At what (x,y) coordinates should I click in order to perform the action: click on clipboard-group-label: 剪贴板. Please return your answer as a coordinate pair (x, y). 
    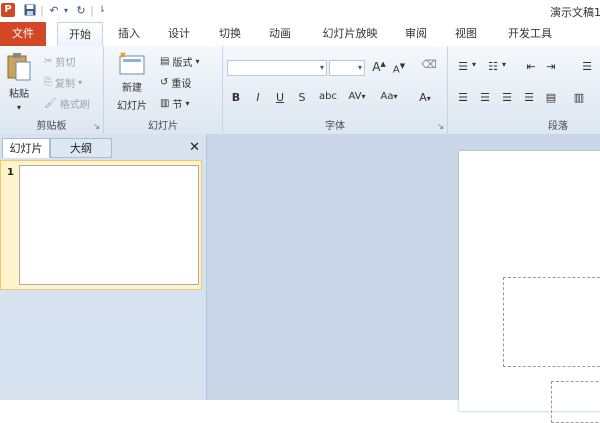
    Looking at the image, I should click on (51, 126).